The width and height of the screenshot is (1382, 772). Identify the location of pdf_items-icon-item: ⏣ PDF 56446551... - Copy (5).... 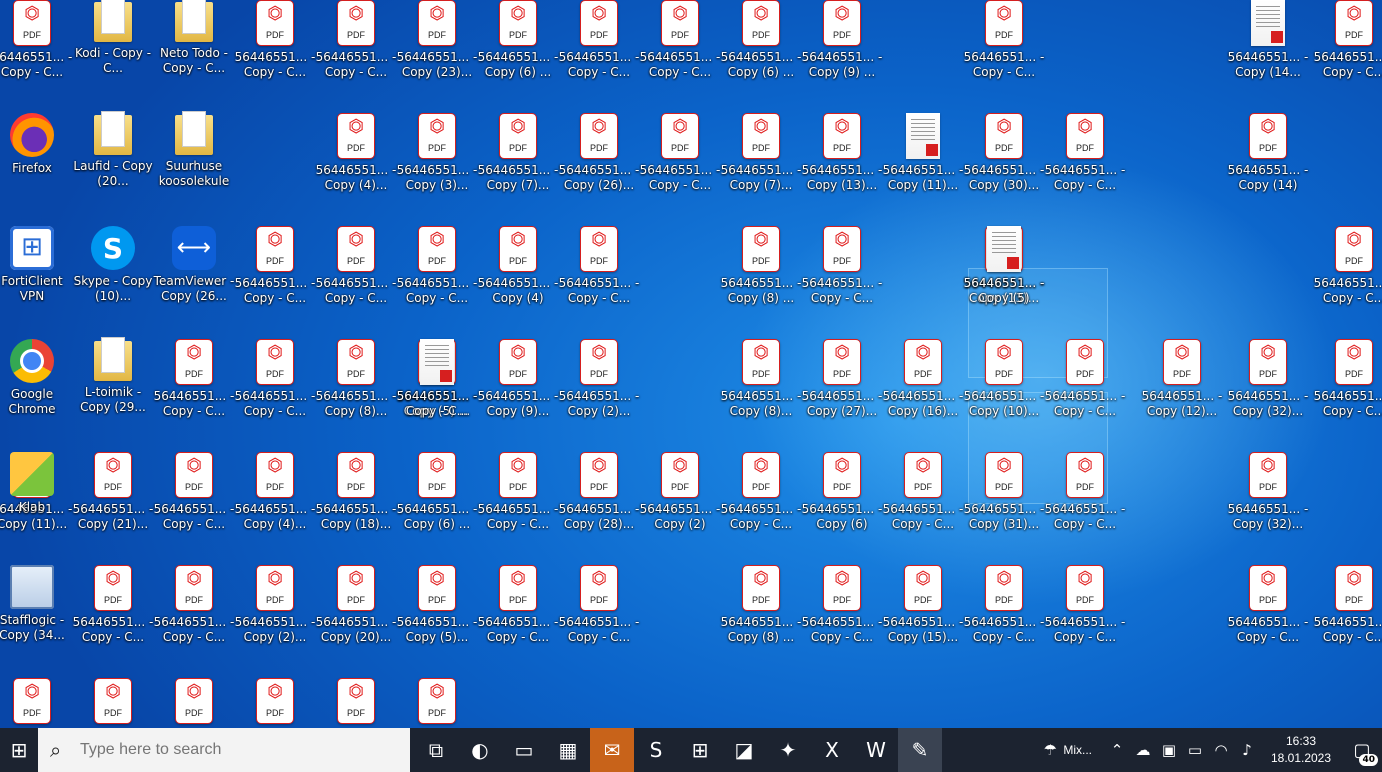
(437, 609).